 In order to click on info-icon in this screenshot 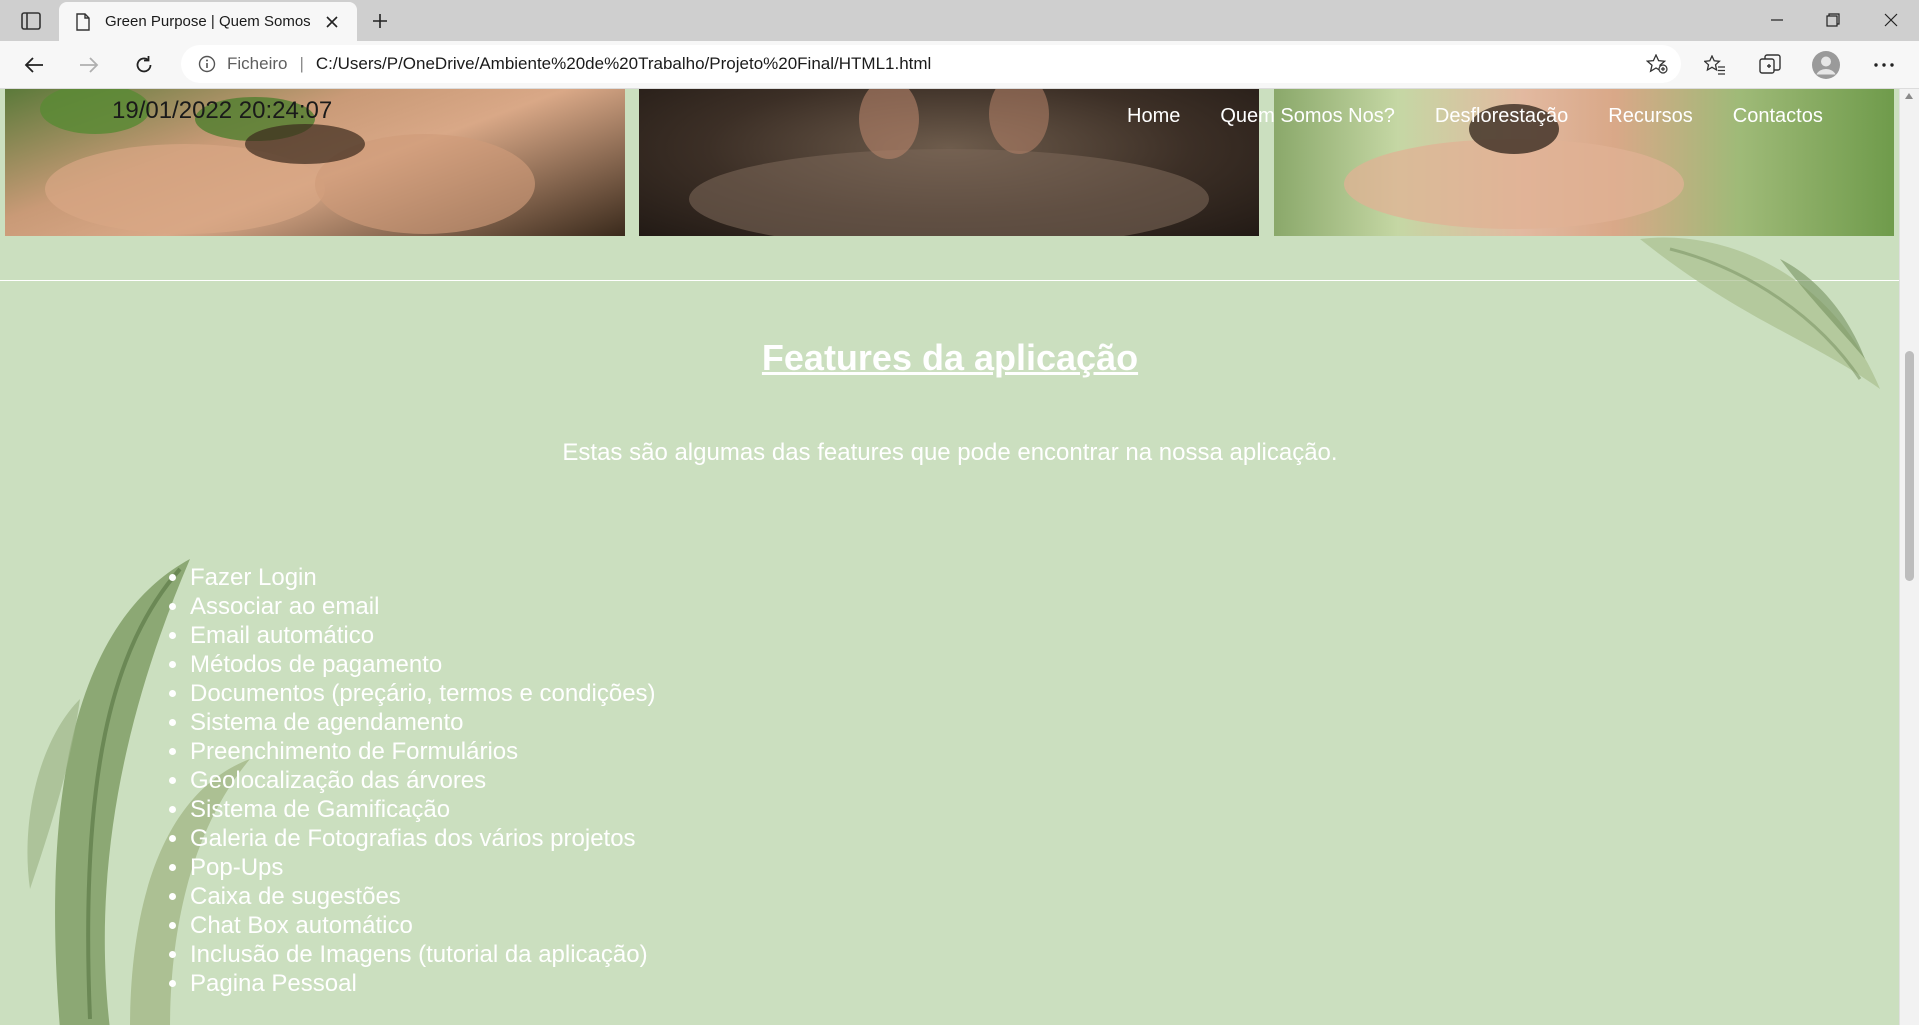, I will do `click(207, 64)`.